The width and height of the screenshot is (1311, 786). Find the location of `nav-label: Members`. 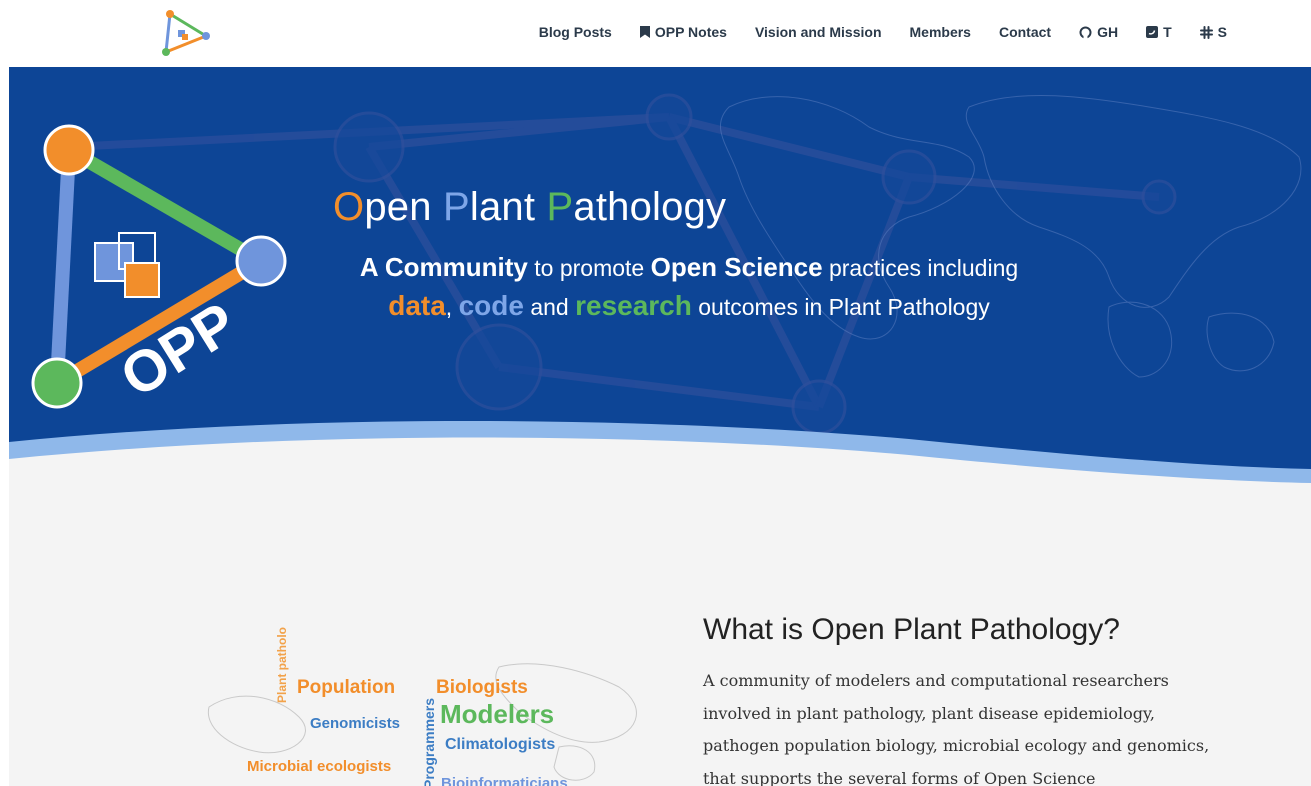

nav-label: Members is located at coordinates (940, 32).